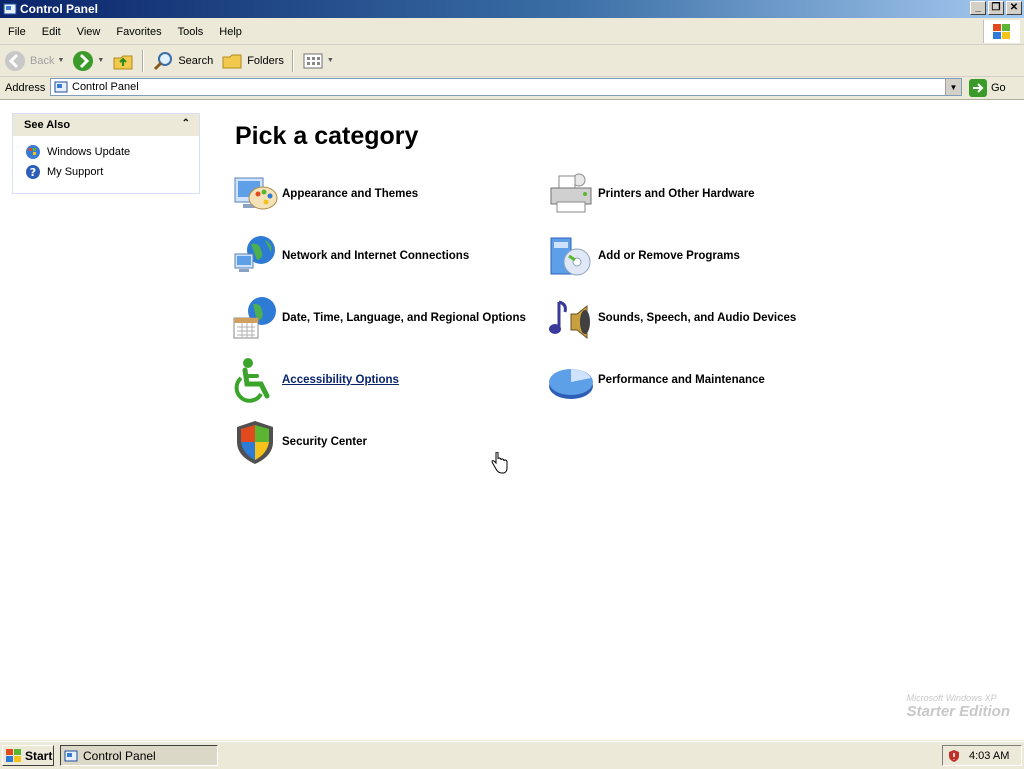  Describe the element at coordinates (138, 32) in the screenshot. I see `menu-favorites: Favorites` at that location.